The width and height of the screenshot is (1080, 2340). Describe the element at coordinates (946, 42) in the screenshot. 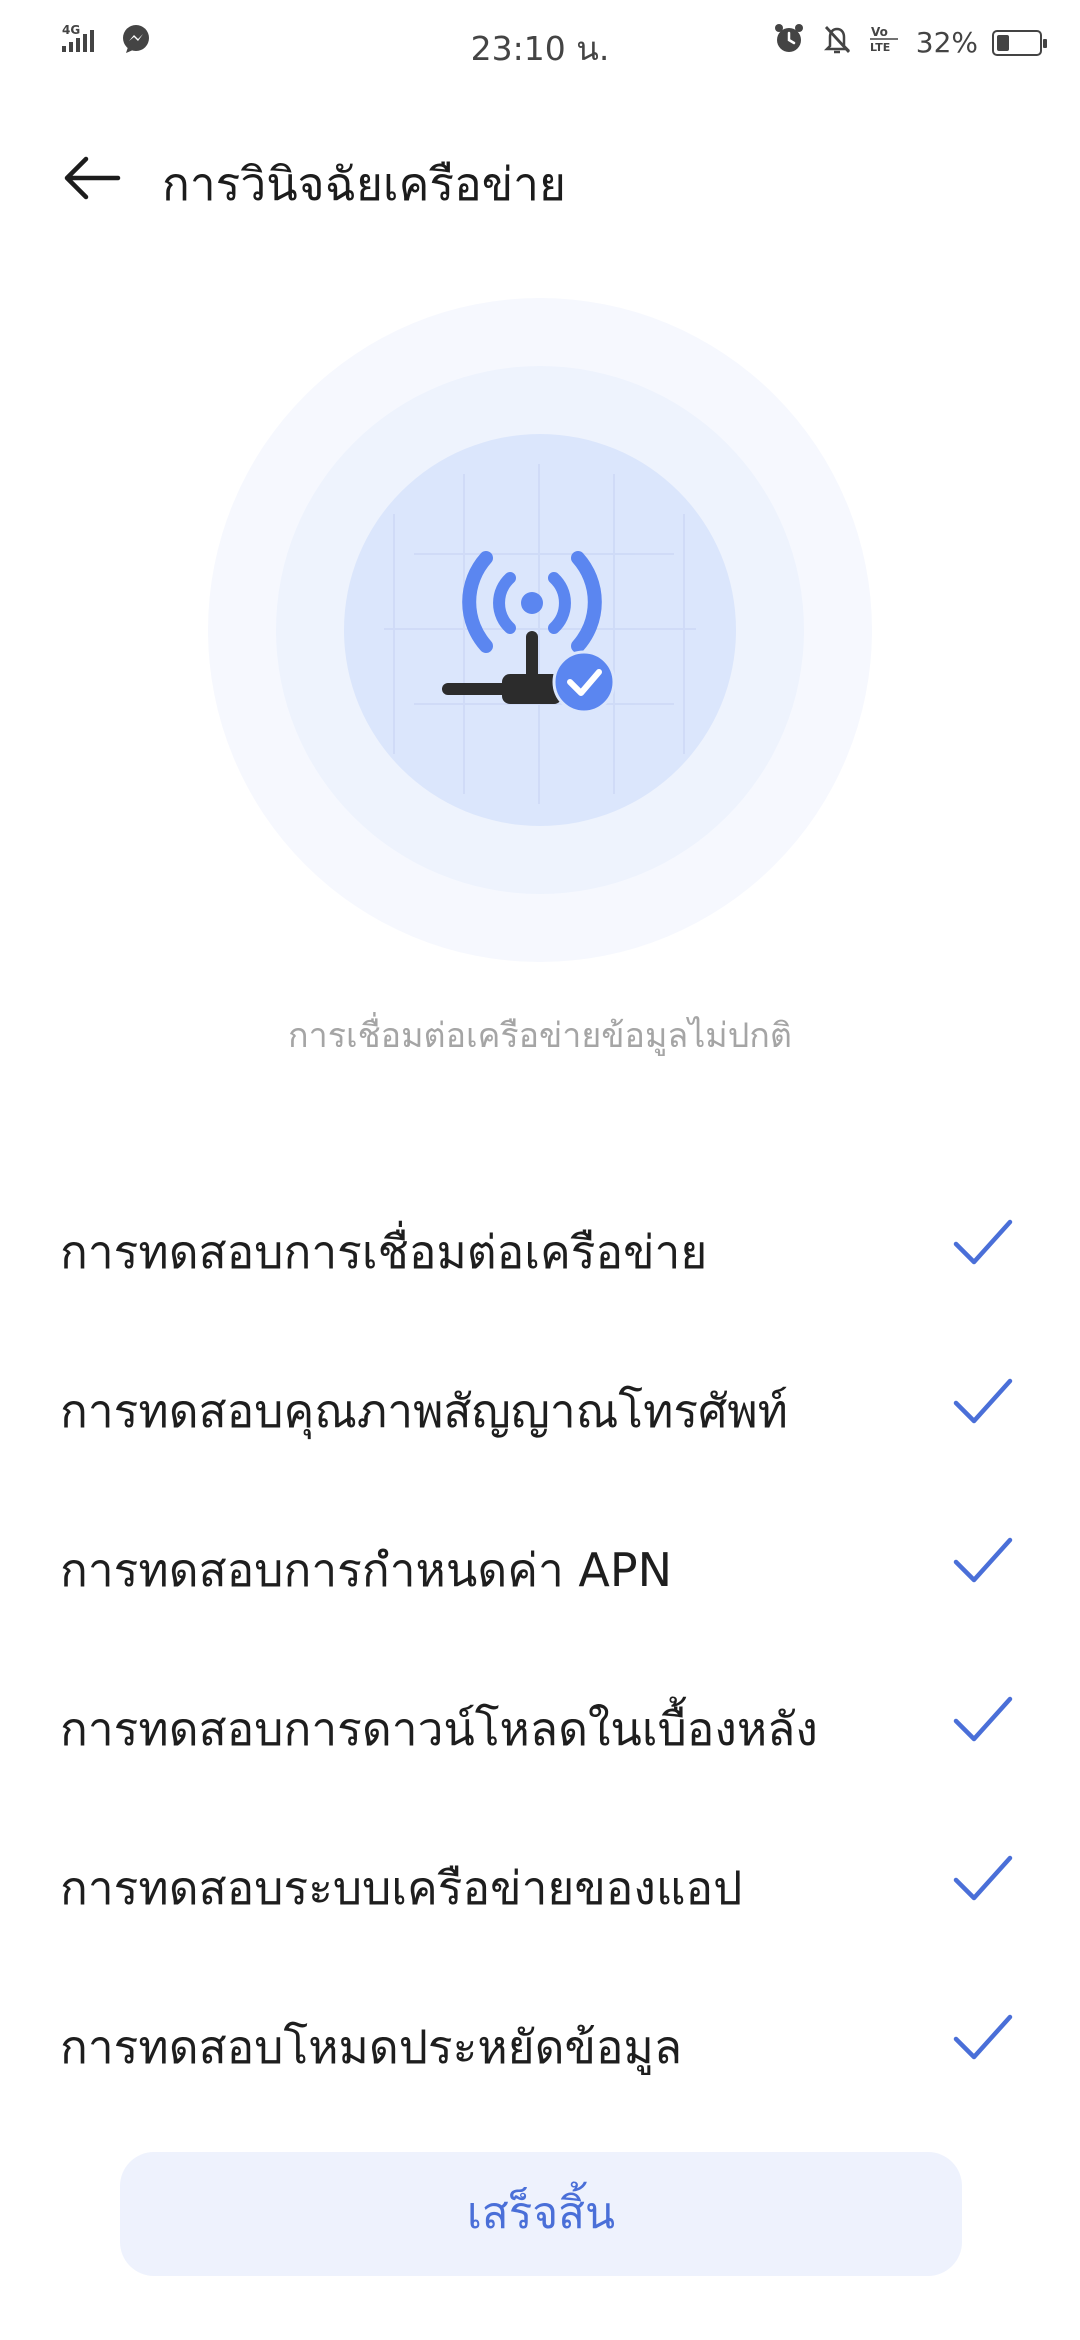

I see `battery-percent: 32%` at that location.